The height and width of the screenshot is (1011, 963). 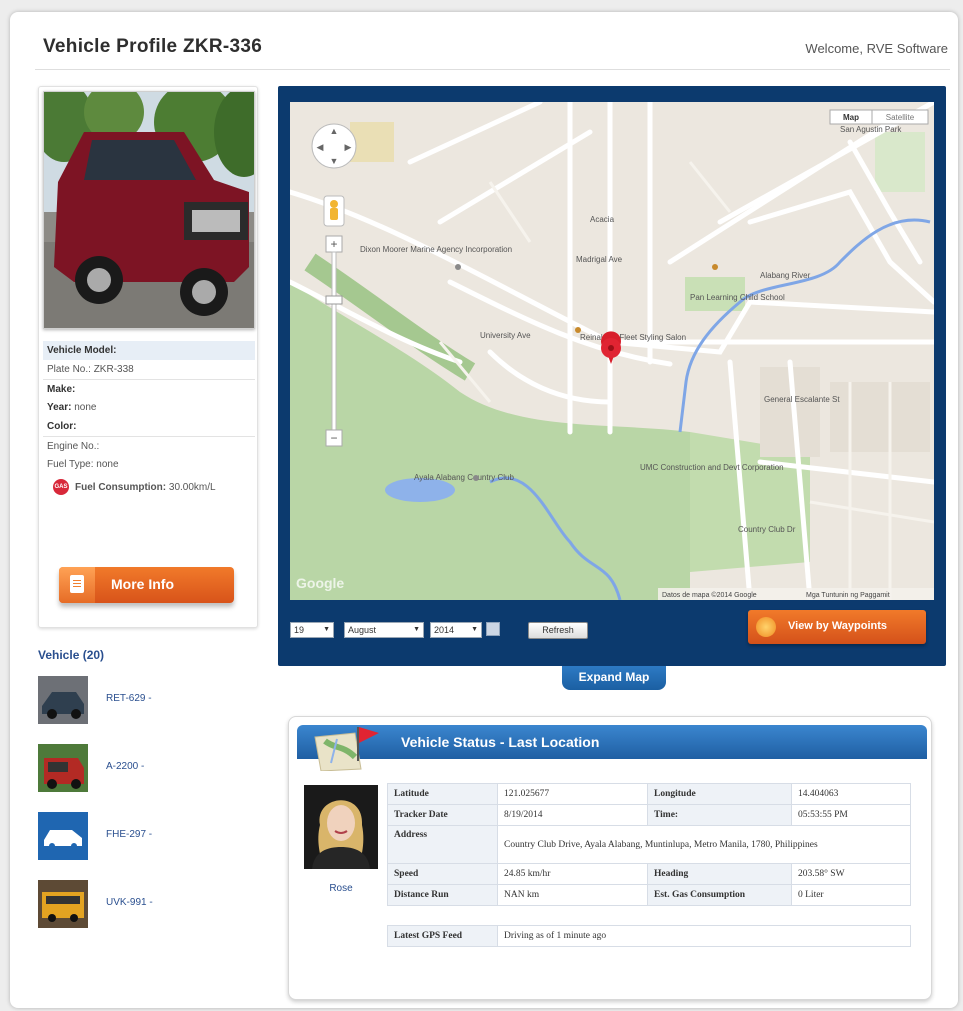 What do you see at coordinates (464, 477) in the screenshot?
I see `map-place-label: Ayala Alabang Country Club` at bounding box center [464, 477].